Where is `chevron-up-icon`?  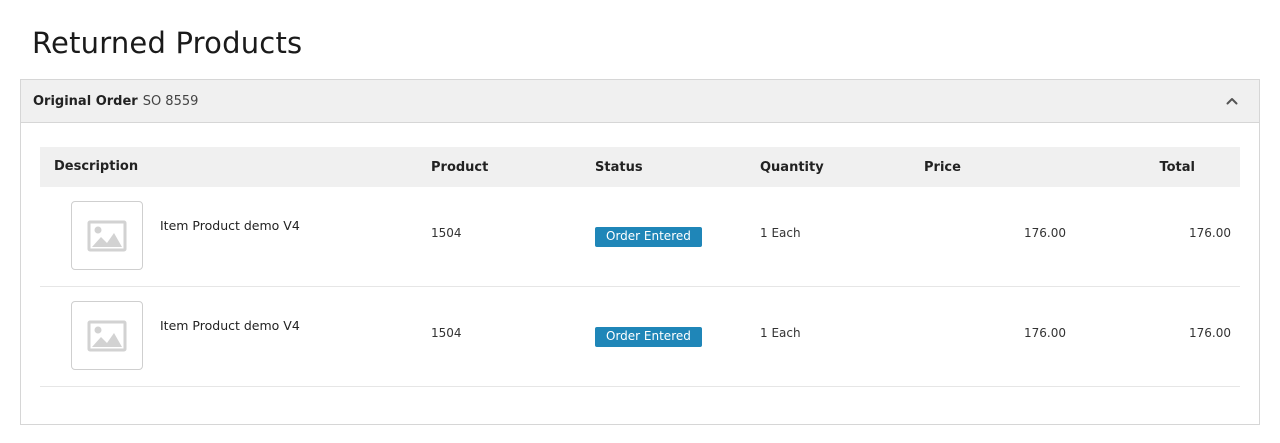
chevron-up-icon is located at coordinates (1232, 101).